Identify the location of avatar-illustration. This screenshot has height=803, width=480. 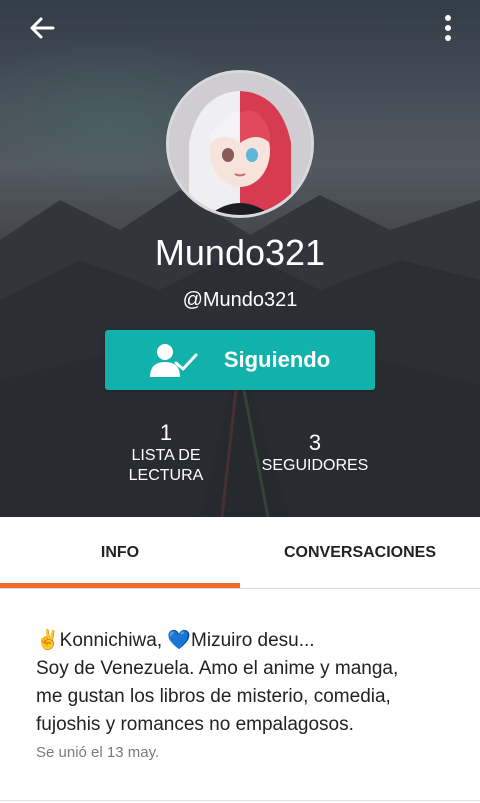
(240, 144).